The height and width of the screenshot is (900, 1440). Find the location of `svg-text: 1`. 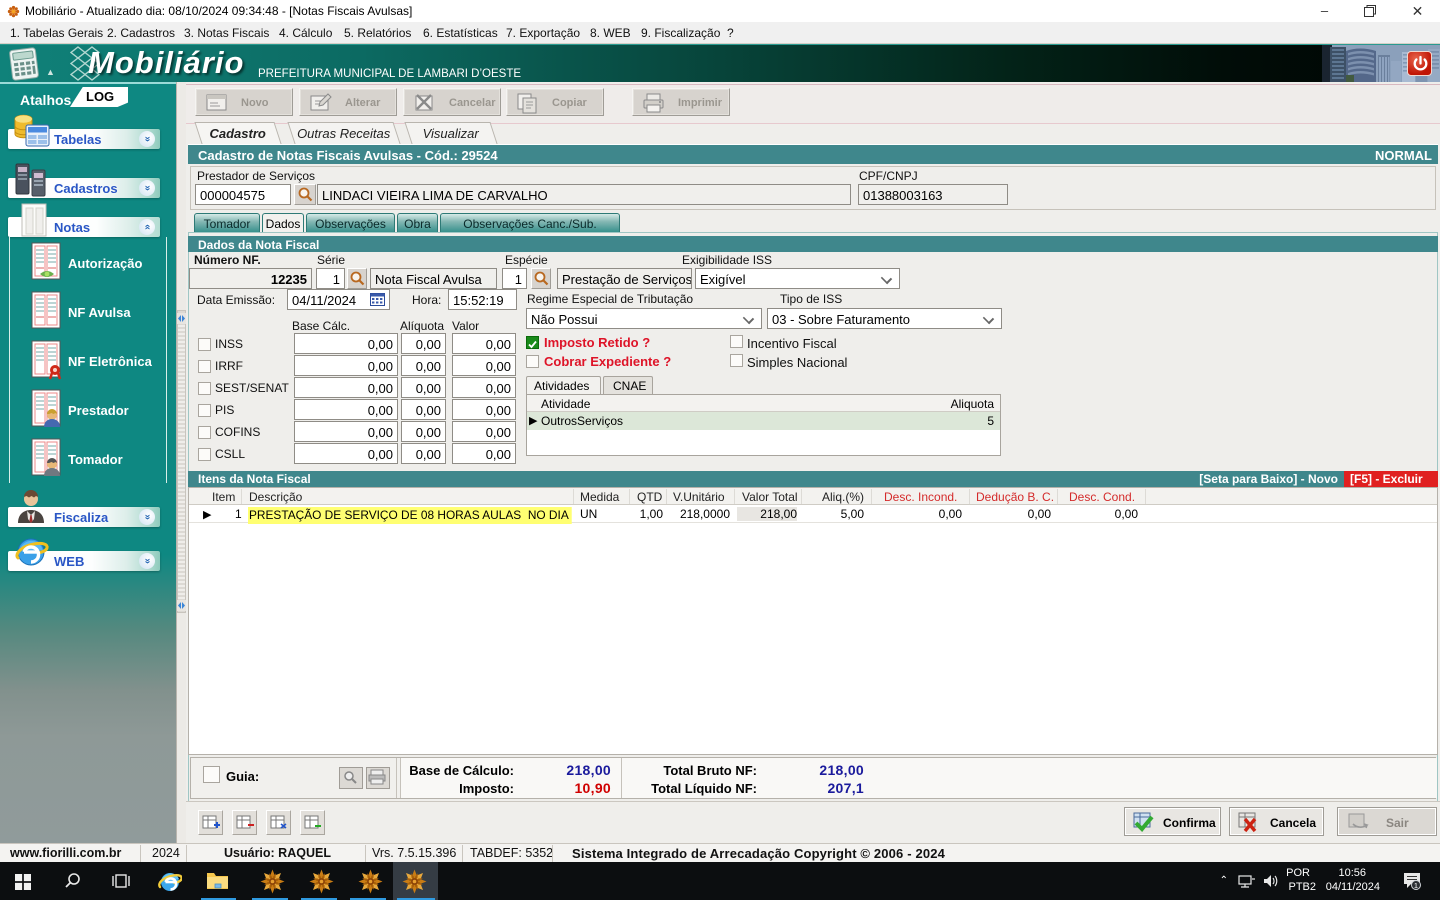

svg-text: 1 is located at coordinates (1416, 885).